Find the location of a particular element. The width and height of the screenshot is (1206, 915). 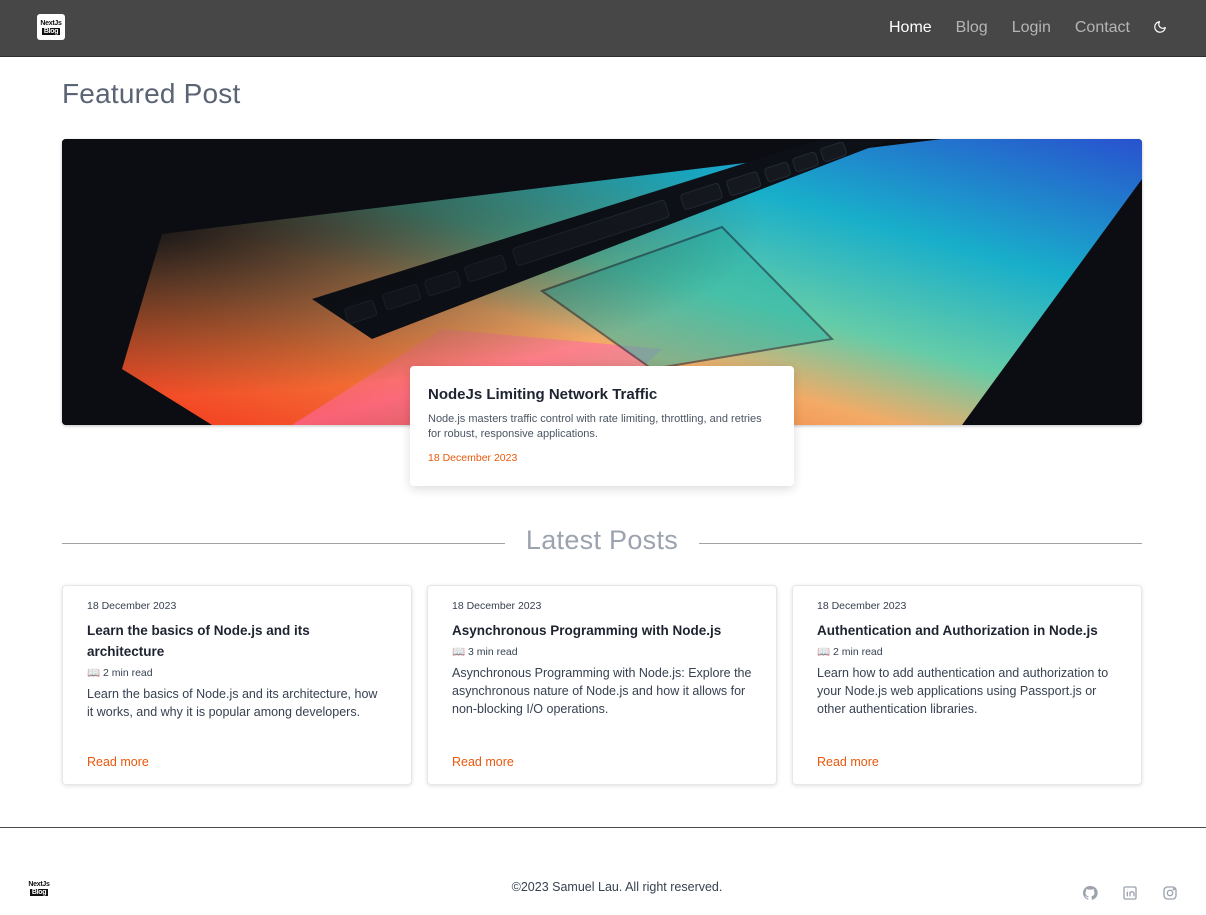

nav-link-blog: Blog is located at coordinates (972, 28).